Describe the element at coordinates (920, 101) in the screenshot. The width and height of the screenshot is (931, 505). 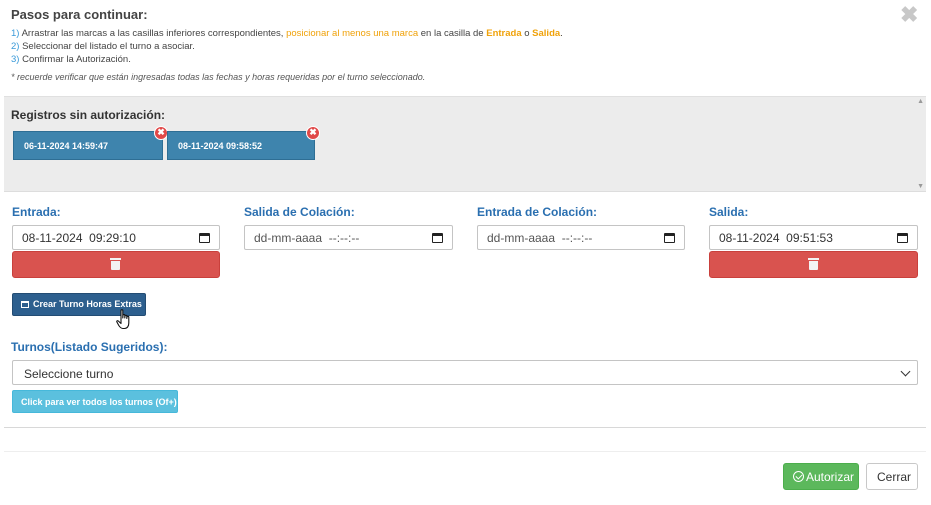
I see `scroll-up-arrow-icon: ▲` at that location.